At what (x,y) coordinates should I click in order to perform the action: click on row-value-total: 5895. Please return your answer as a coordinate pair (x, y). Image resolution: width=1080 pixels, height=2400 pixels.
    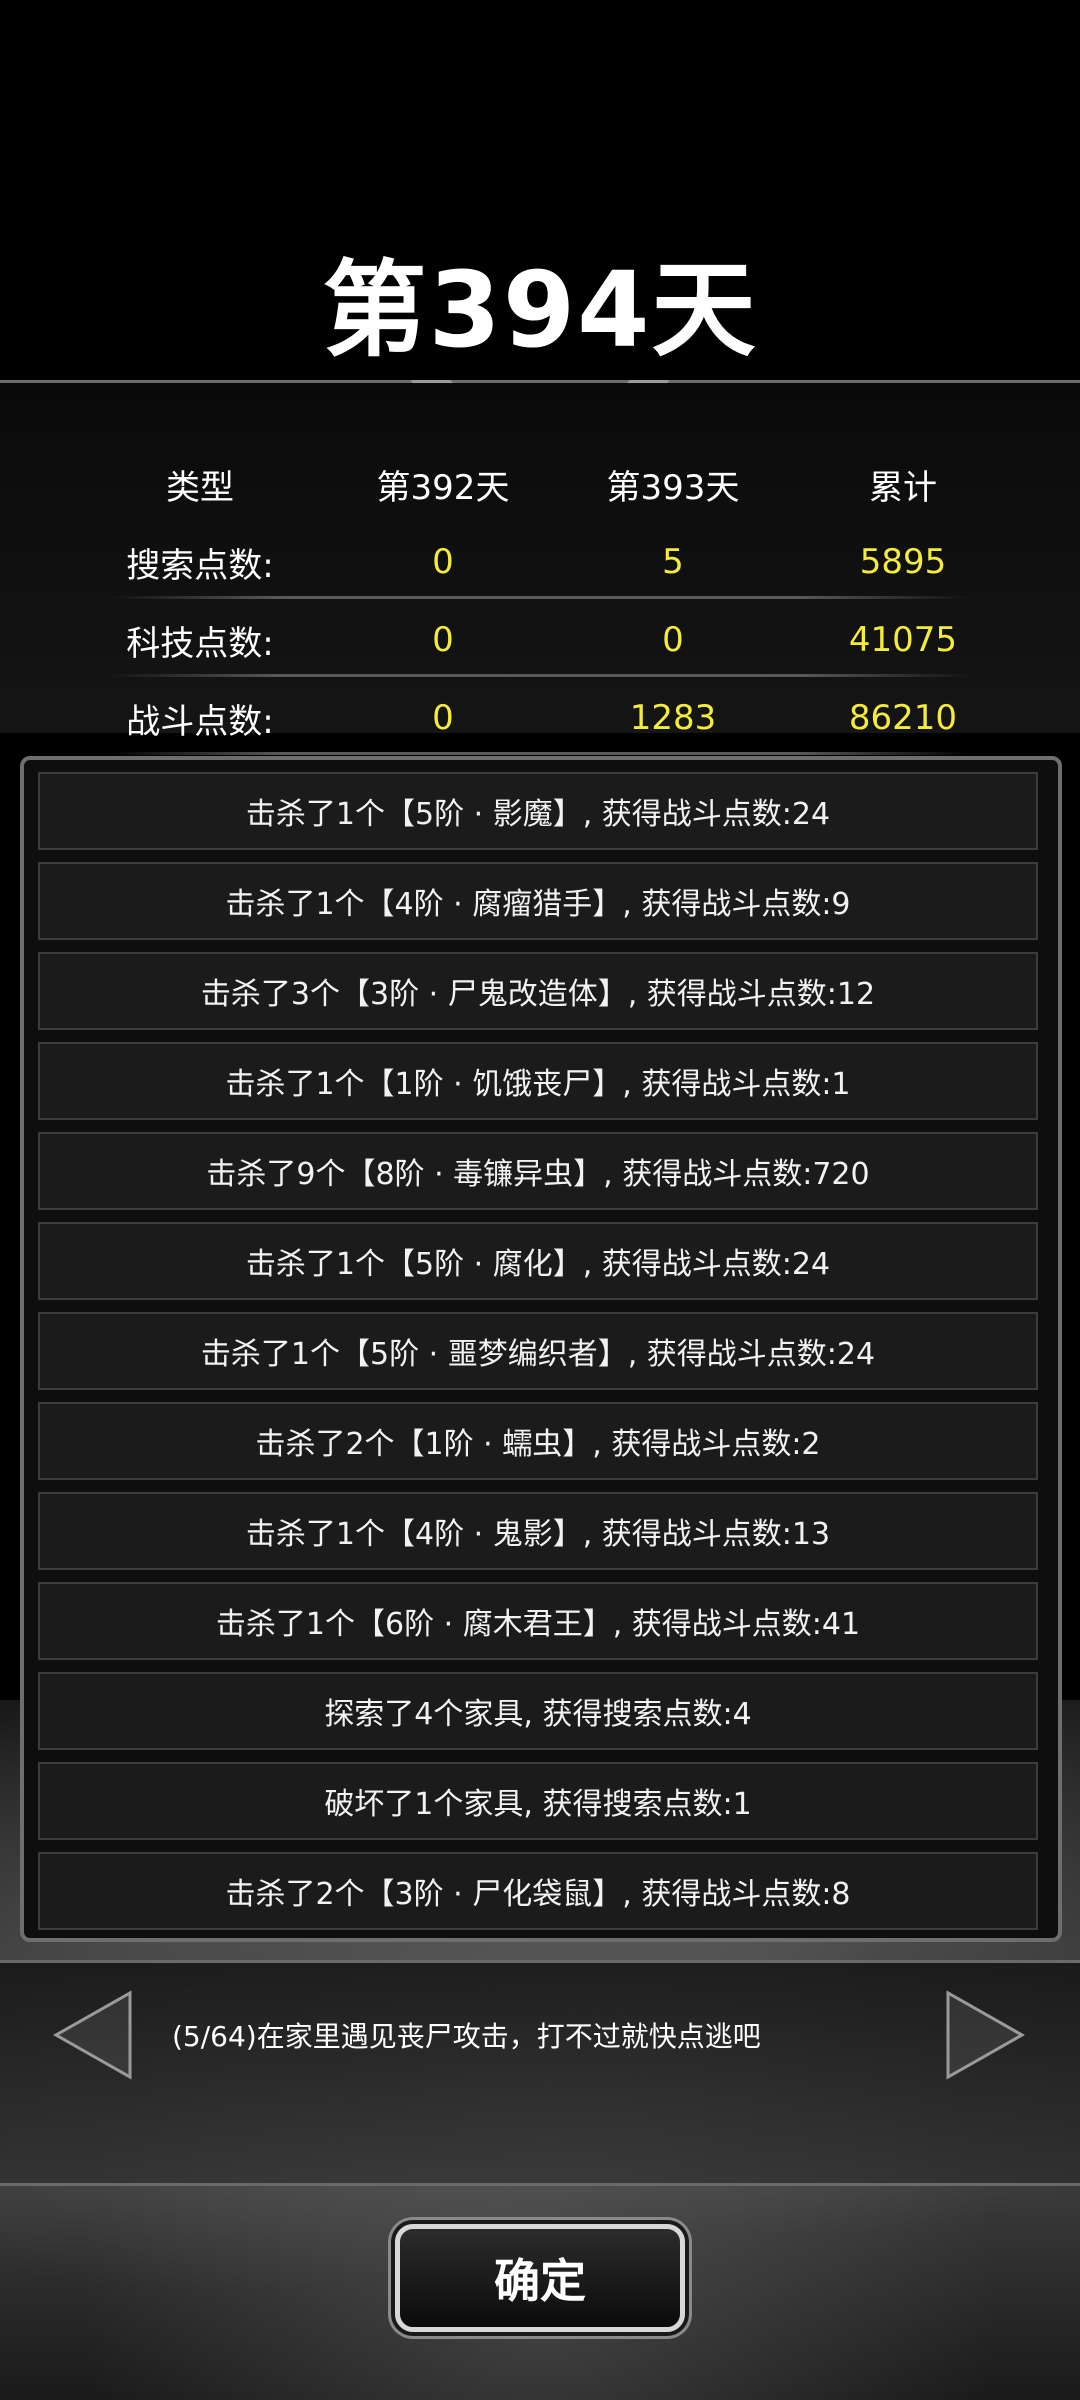
    Looking at the image, I should click on (903, 562).